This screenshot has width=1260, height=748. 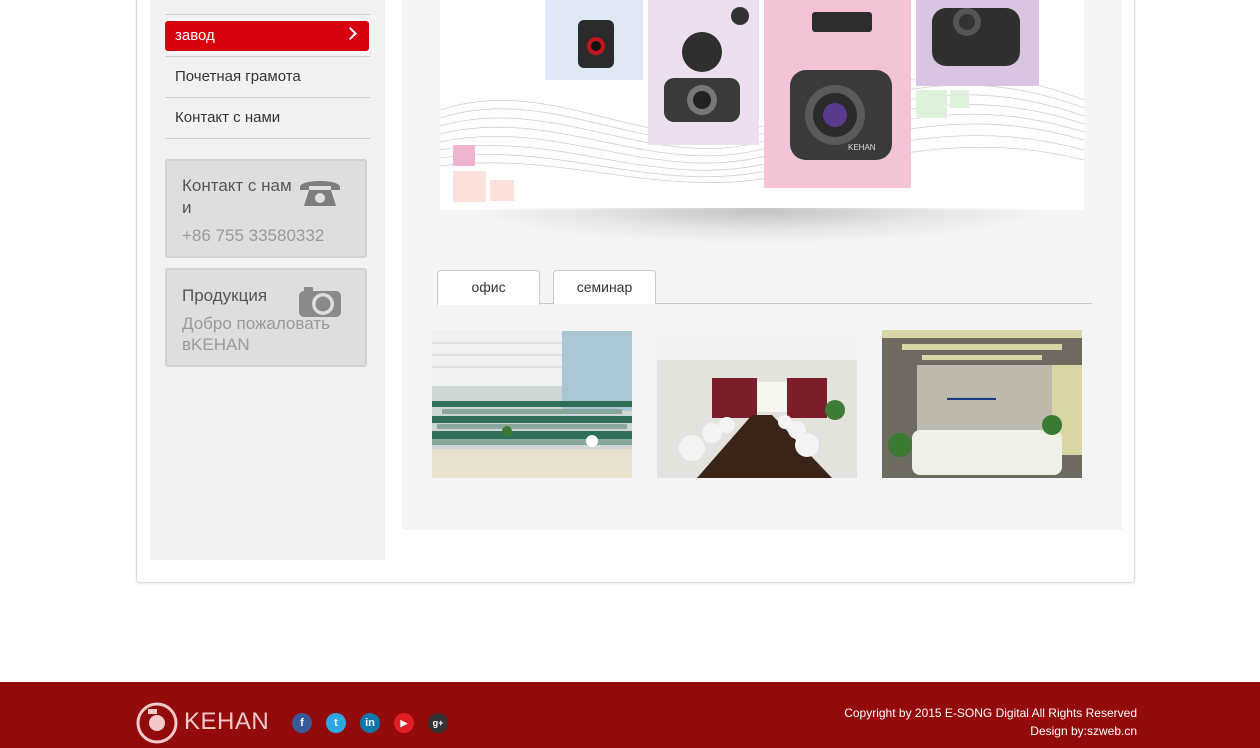 I want to click on contact-box: Контакт с нам и +86 755 33580332, so click(x=266, y=208).